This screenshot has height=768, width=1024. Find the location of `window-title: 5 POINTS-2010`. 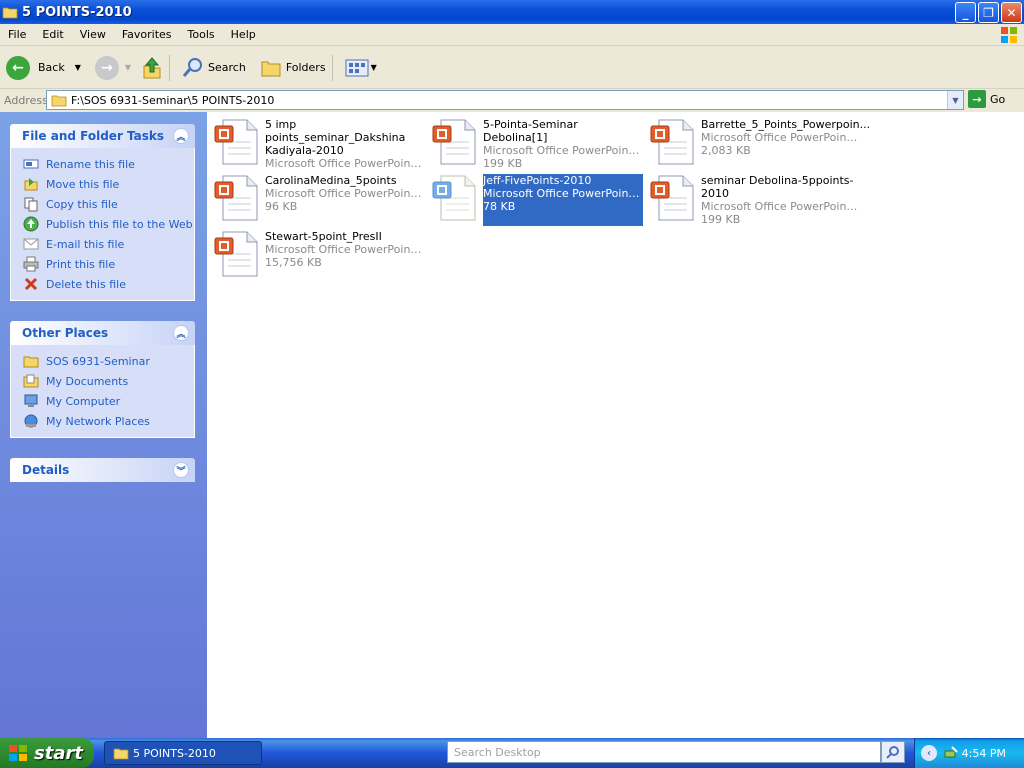

window-title: 5 POINTS-2010 is located at coordinates (77, 12).